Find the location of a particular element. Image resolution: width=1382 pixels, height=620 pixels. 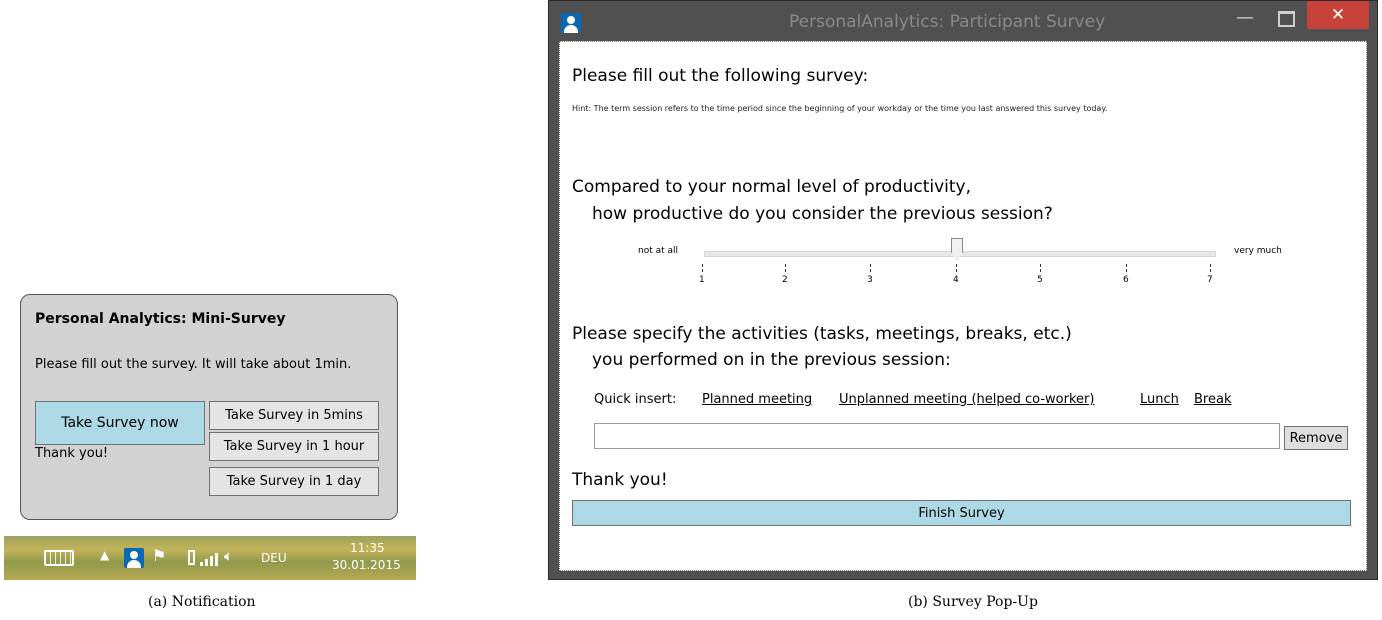

slider-tick-label: 7 is located at coordinates (1210, 280).